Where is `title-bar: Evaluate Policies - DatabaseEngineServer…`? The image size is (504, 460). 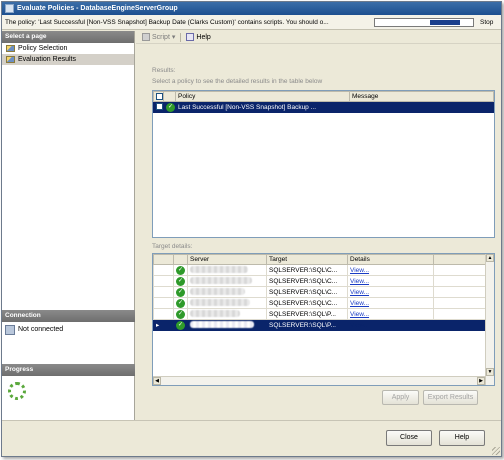
title-bar: Evaluate Policies - DatabaseEngineServer… is located at coordinates (251, 8).